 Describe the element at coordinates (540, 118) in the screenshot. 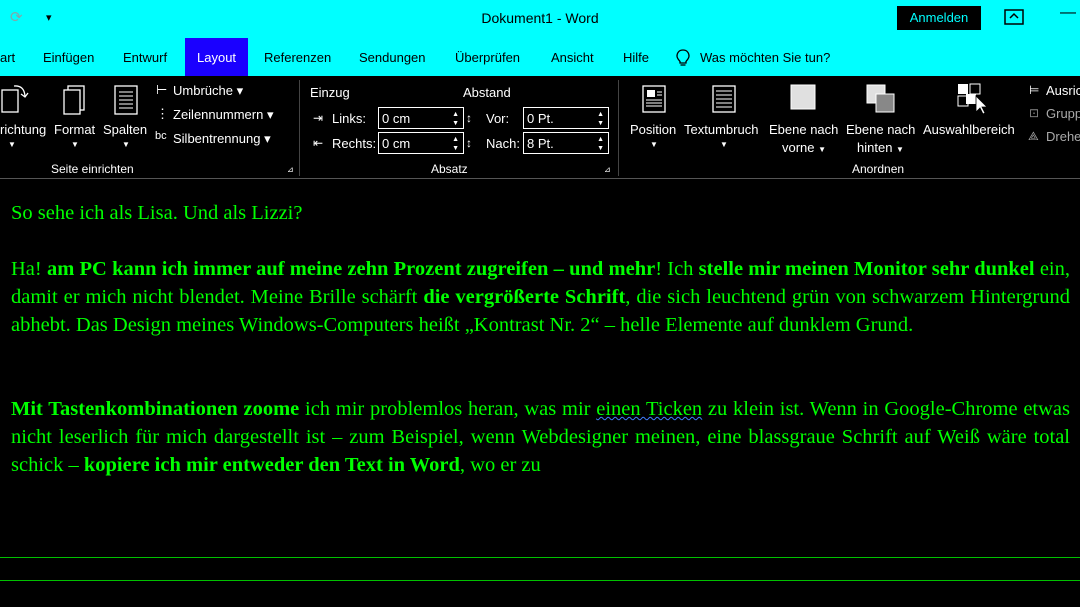

I see `spacing-before-value: 0 Pt.` at that location.